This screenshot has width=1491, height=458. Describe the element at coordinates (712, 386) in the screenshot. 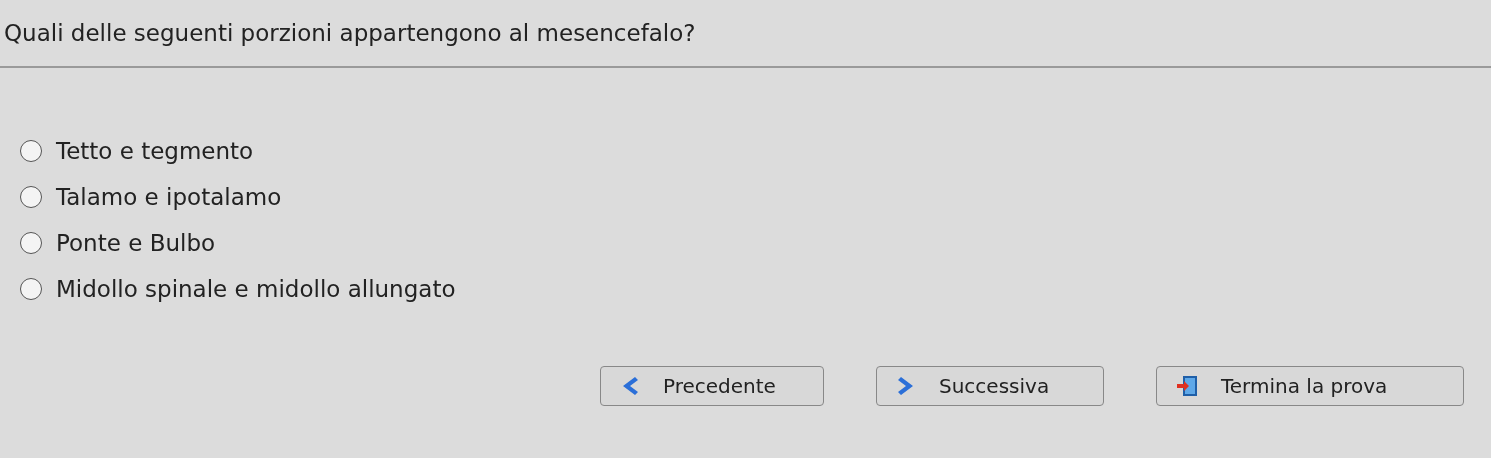

I see `nav-button: Precedente` at that location.